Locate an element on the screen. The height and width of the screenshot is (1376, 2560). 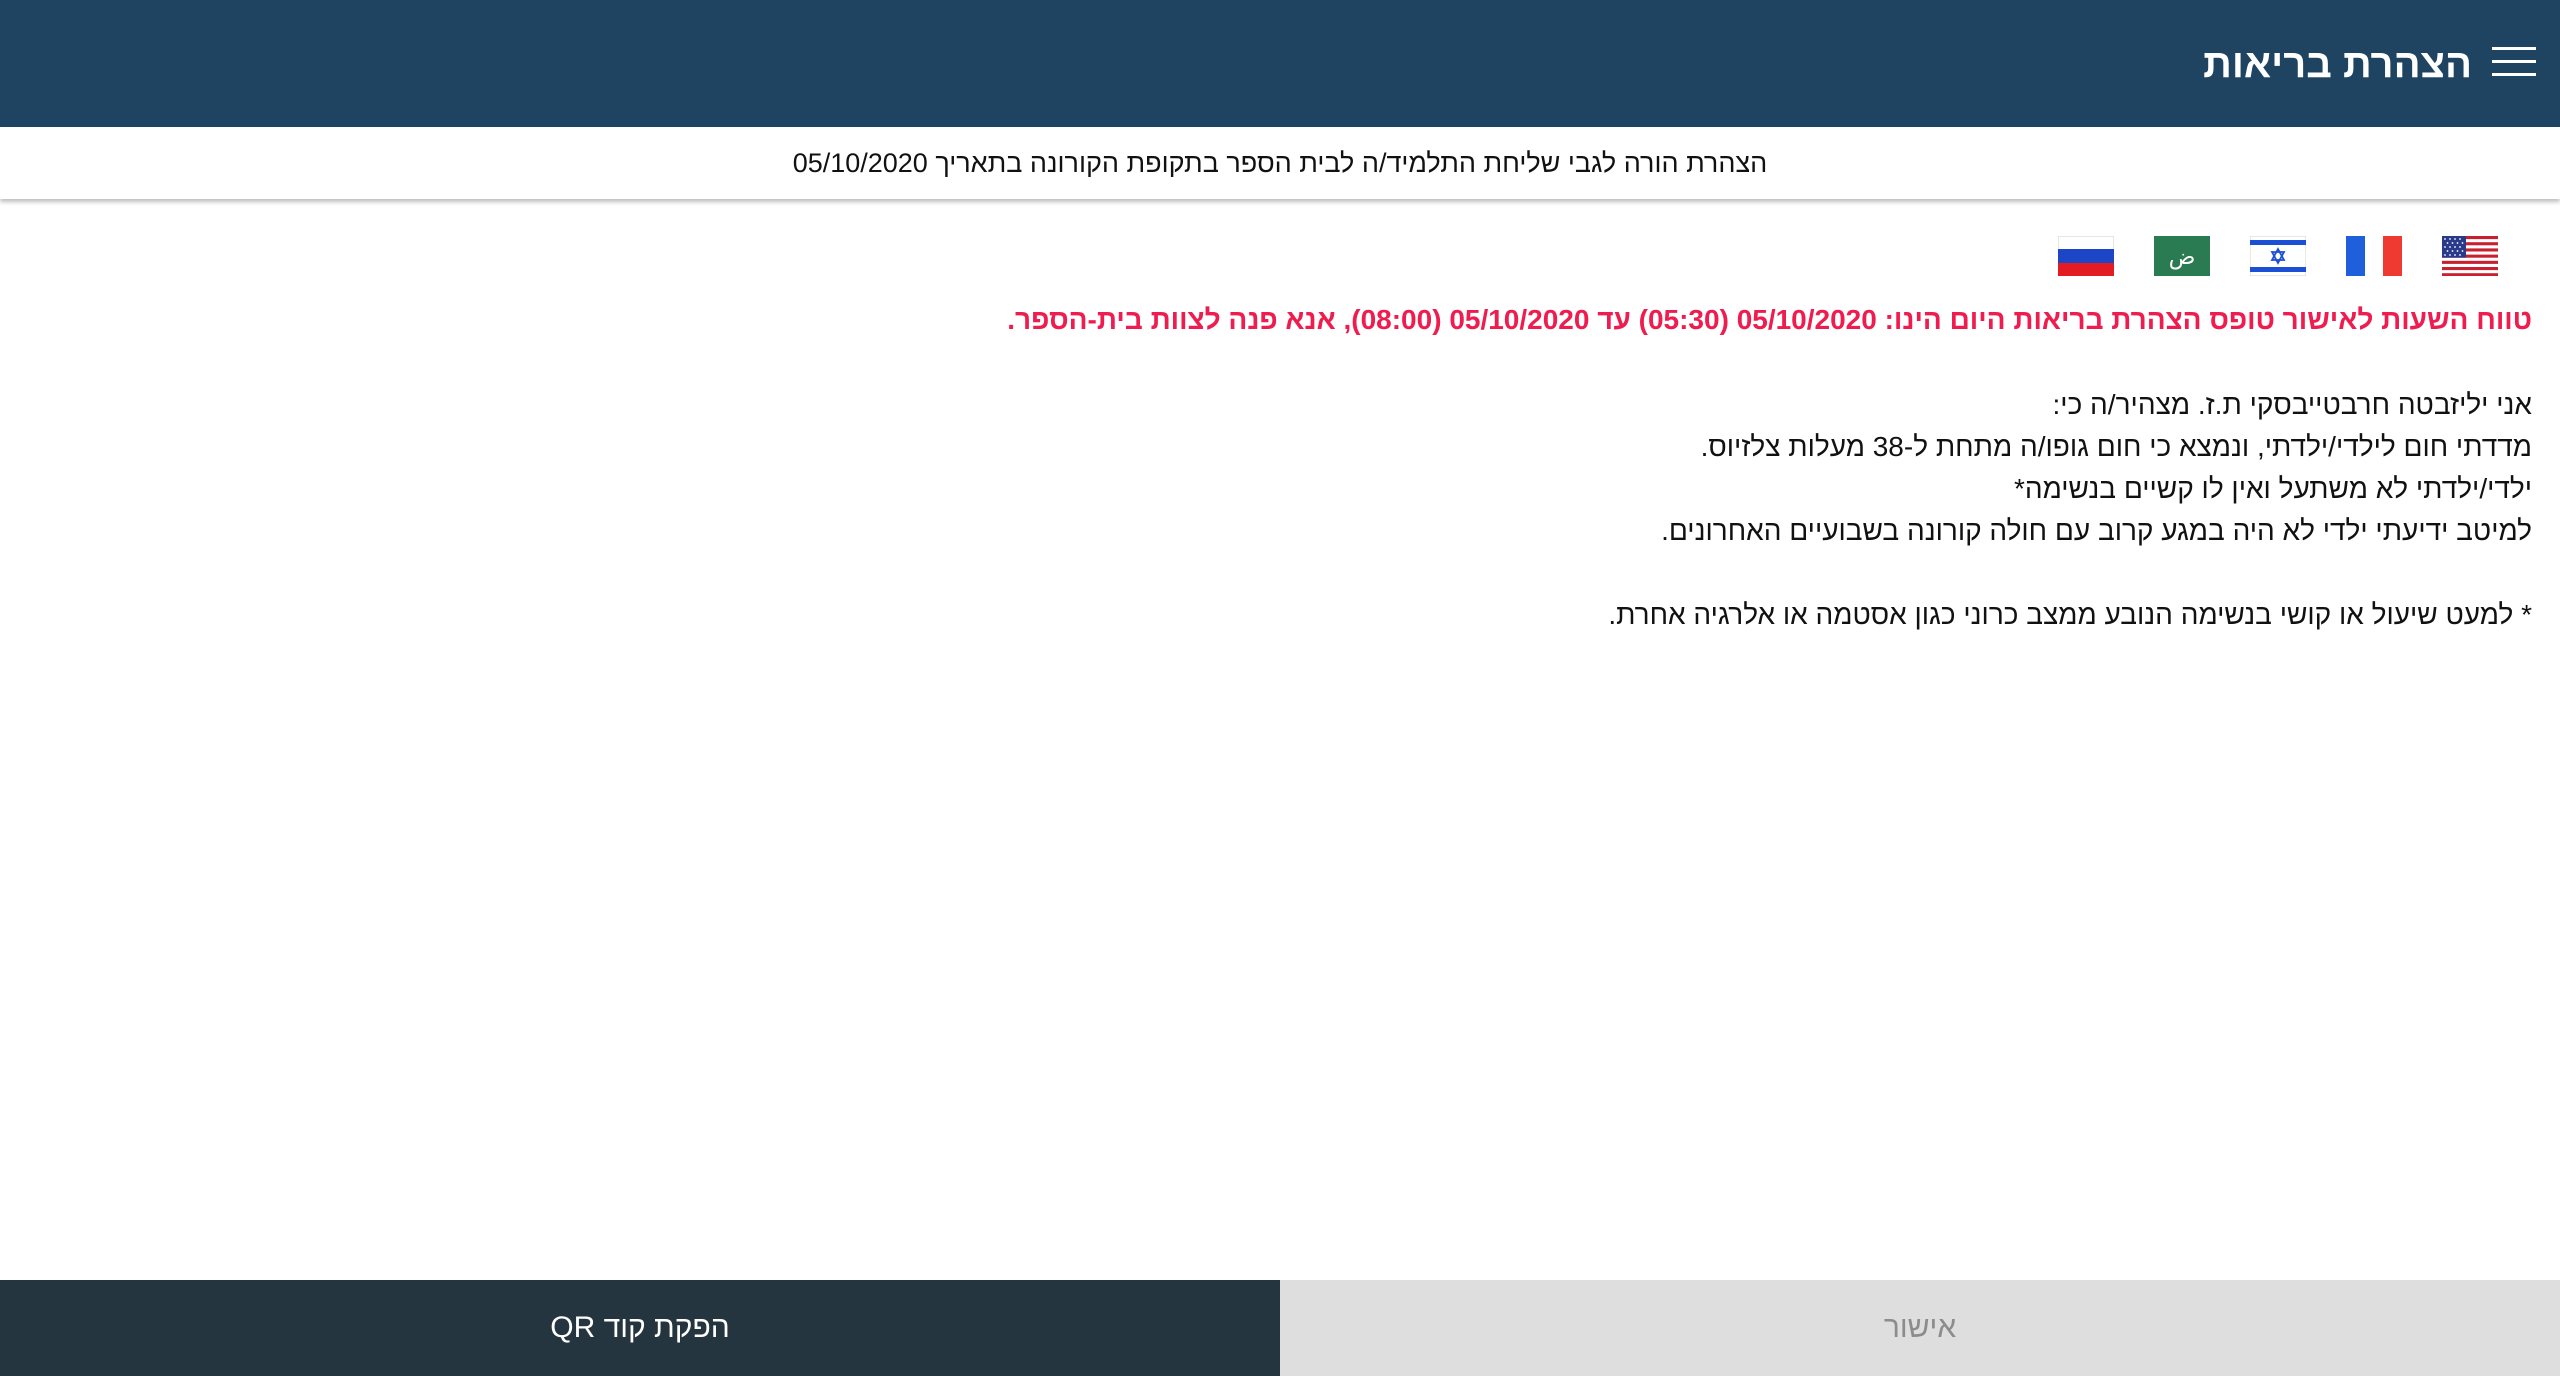
english-us-flag-icon is located at coordinates (2470, 256).